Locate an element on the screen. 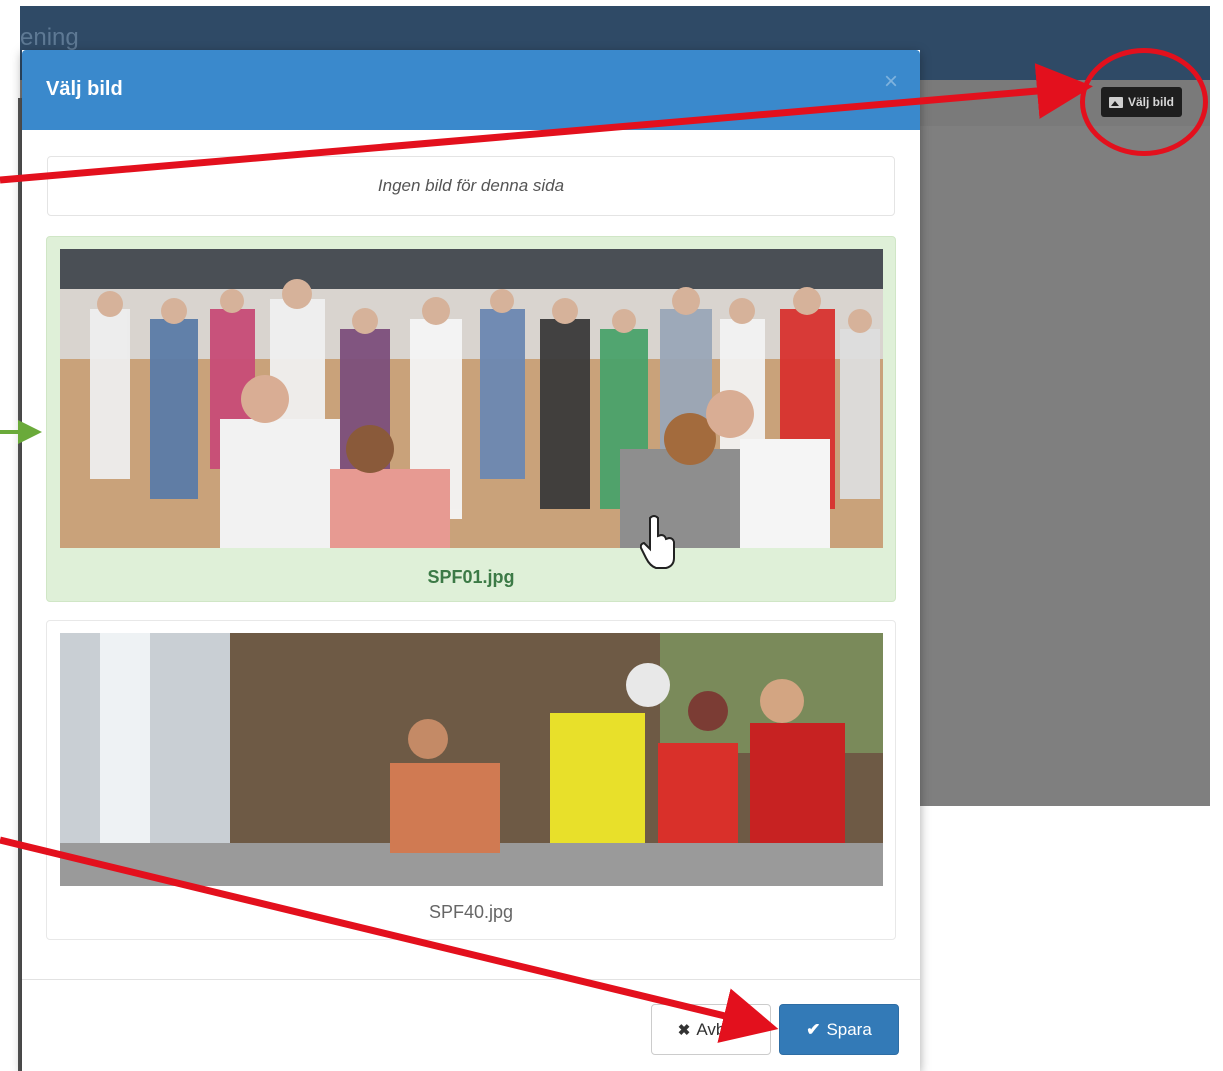 This screenshot has height=1071, width=1223. modal-header: Välj bild × is located at coordinates (471, 90).